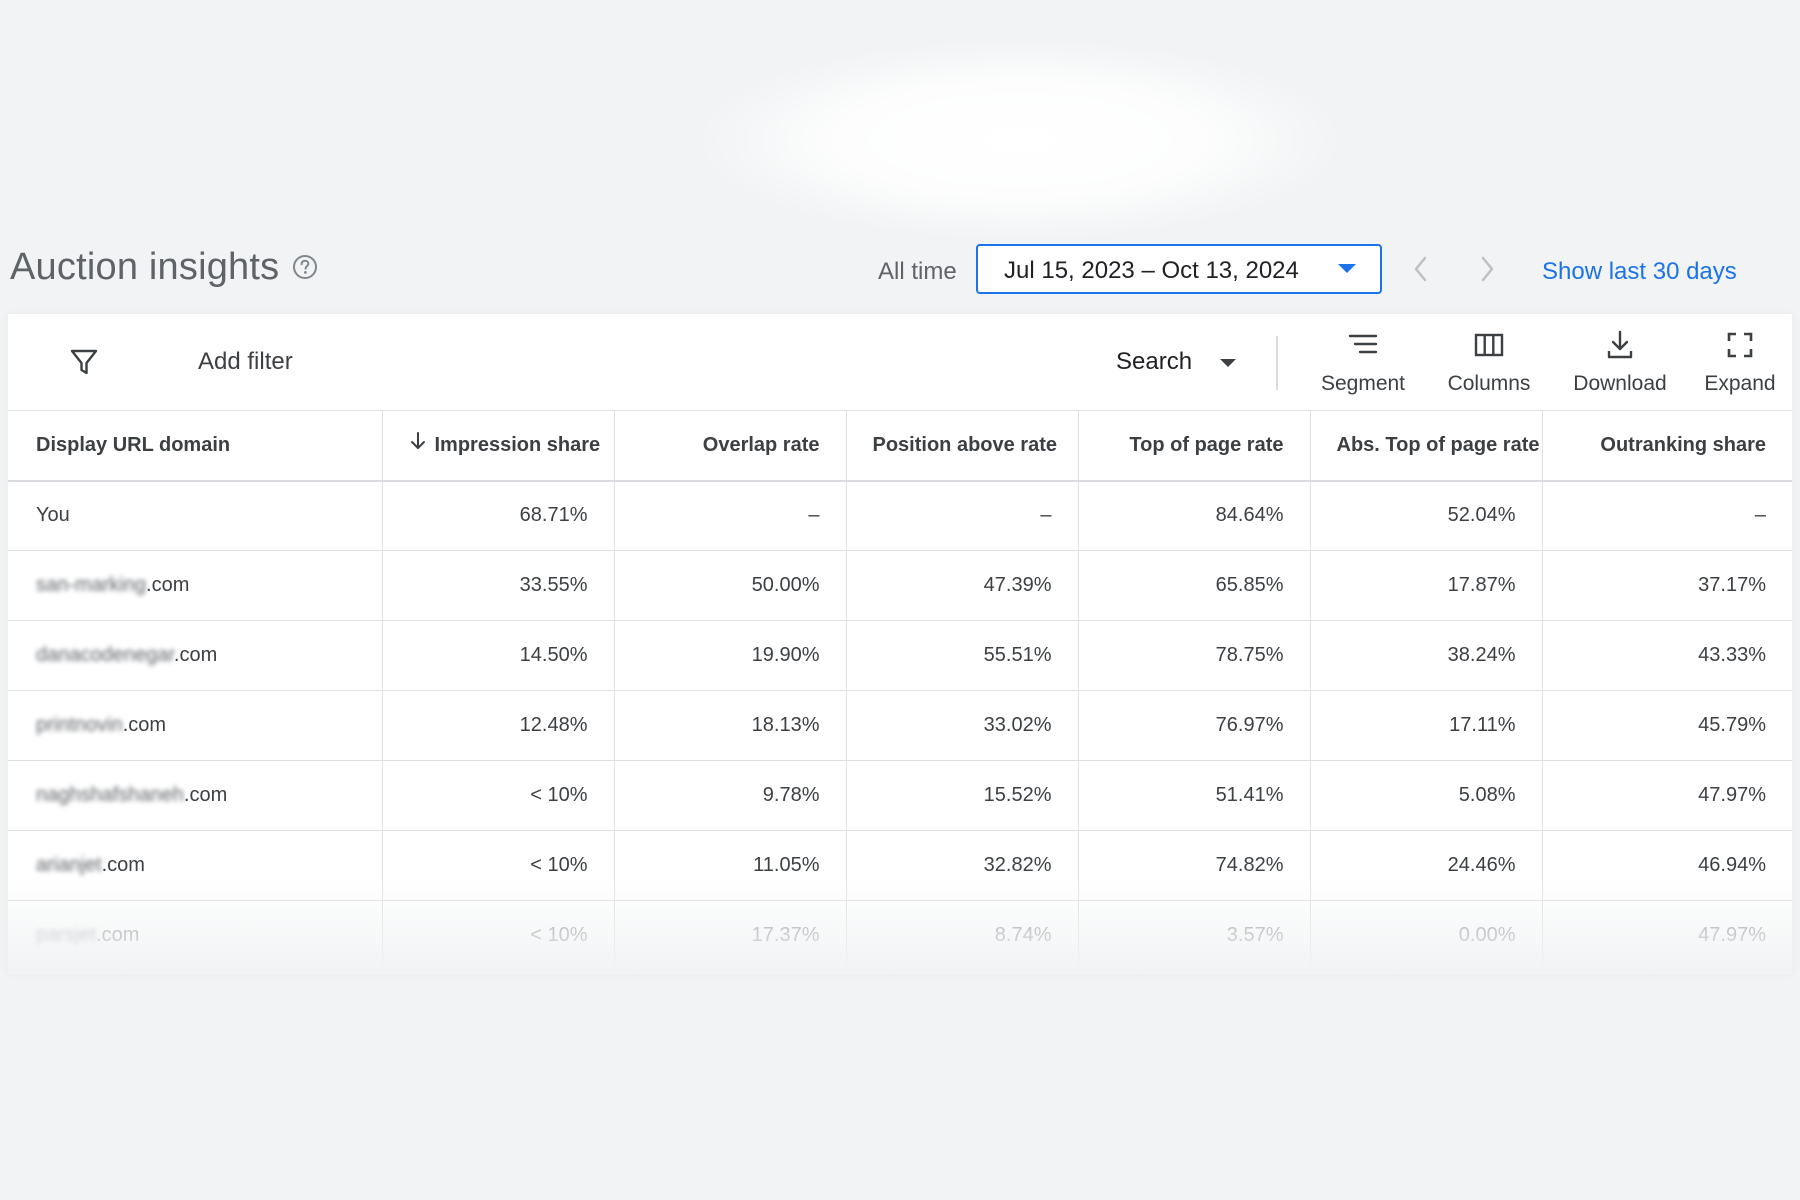  Describe the element at coordinates (66, 935) in the screenshot. I see `domain-name-blurred: parsjet` at that location.